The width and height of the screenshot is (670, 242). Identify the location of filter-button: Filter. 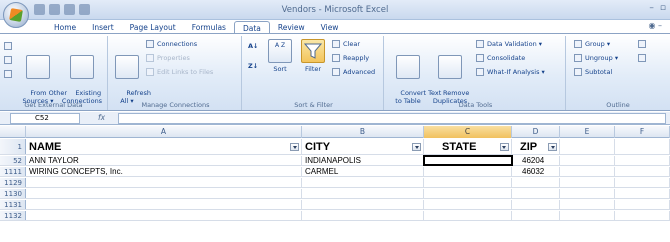
(313, 56).